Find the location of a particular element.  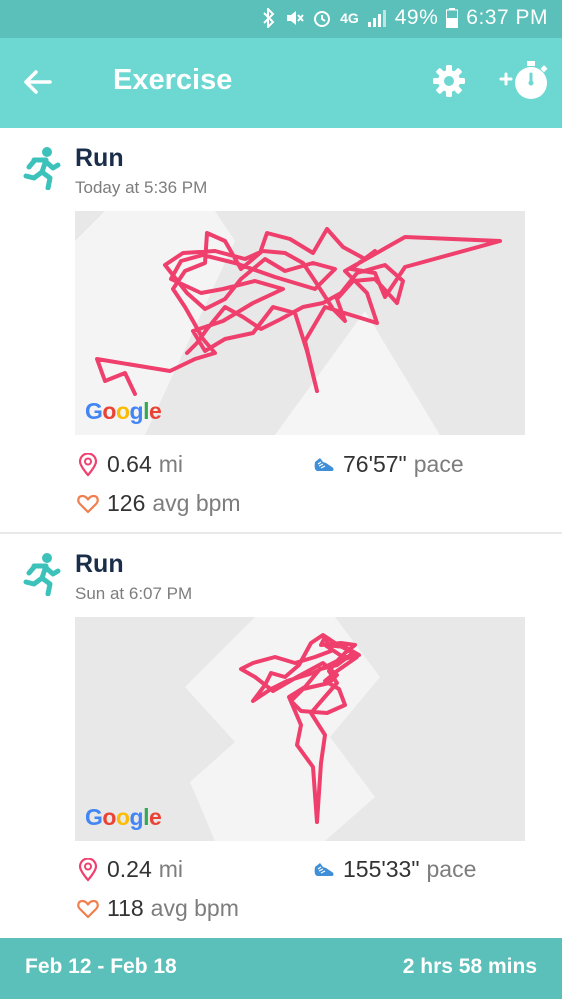

activity-time: Sun at 6:07 PM is located at coordinates (134, 593).